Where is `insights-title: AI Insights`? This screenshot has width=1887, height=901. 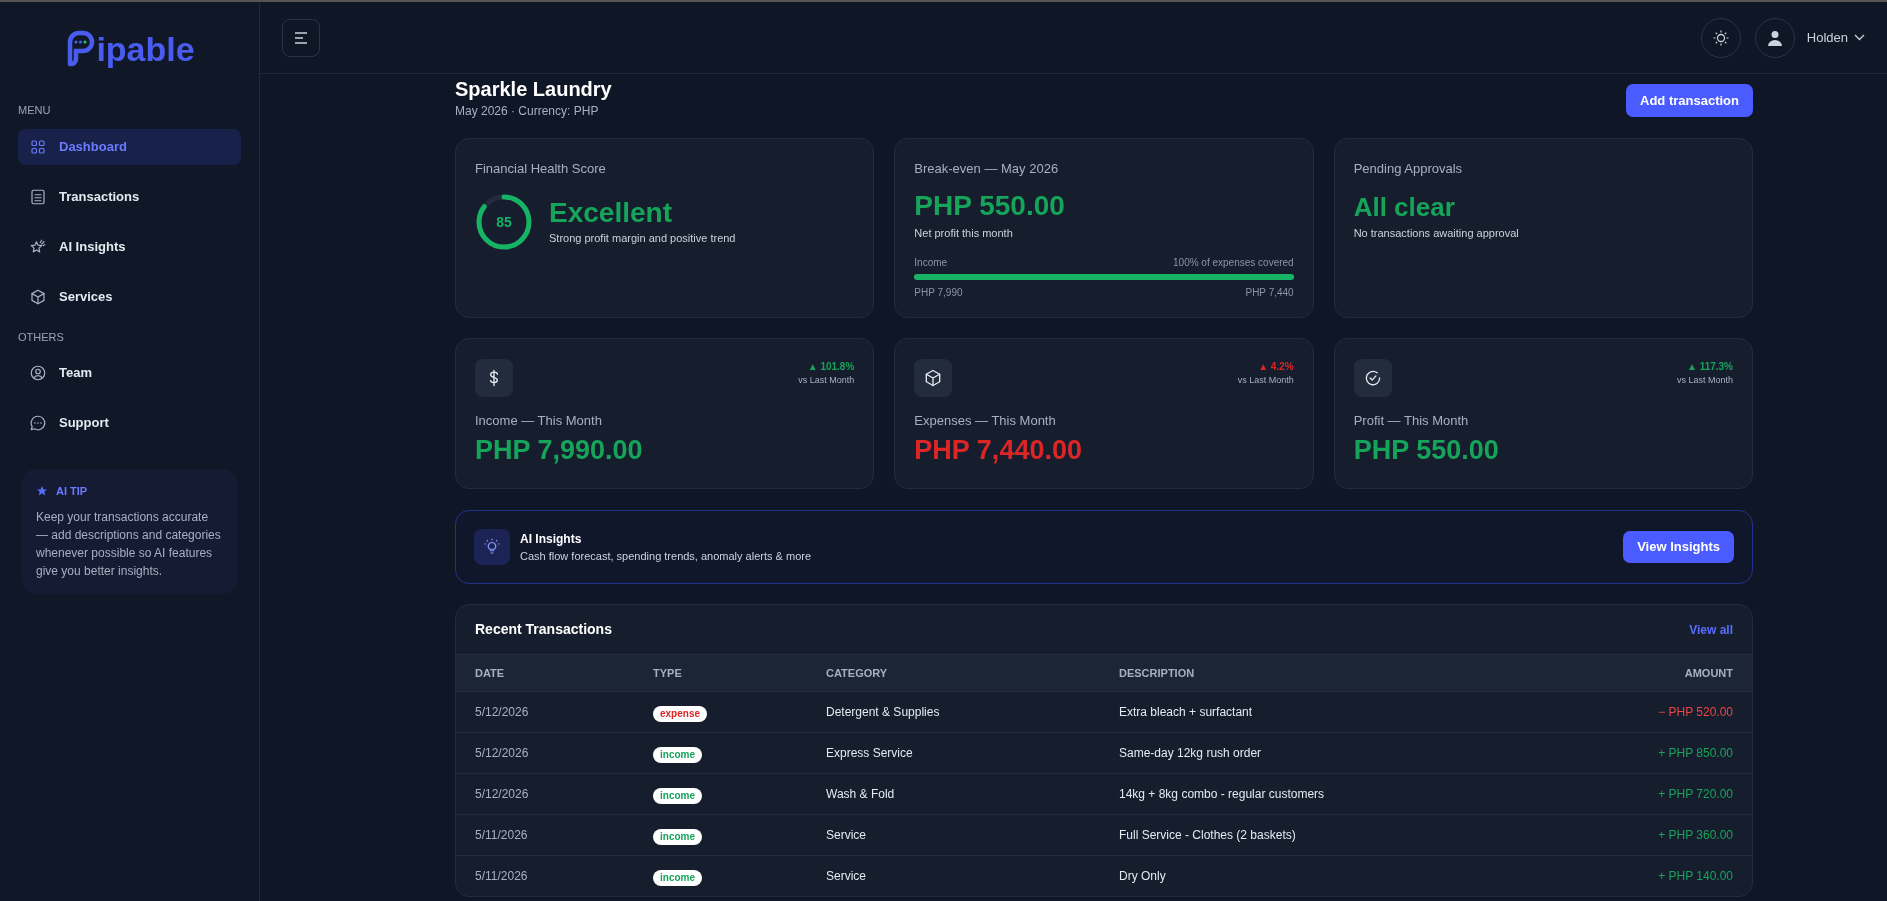 insights-title: AI Insights is located at coordinates (551, 539).